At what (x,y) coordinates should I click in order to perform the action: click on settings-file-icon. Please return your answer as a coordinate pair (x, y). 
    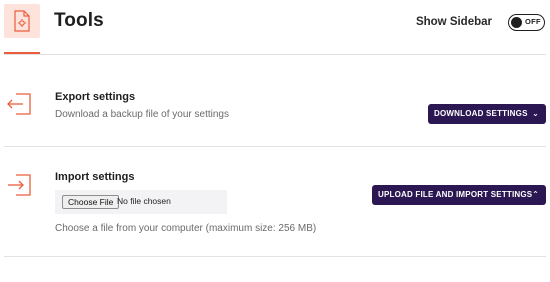
    Looking at the image, I should click on (22, 21).